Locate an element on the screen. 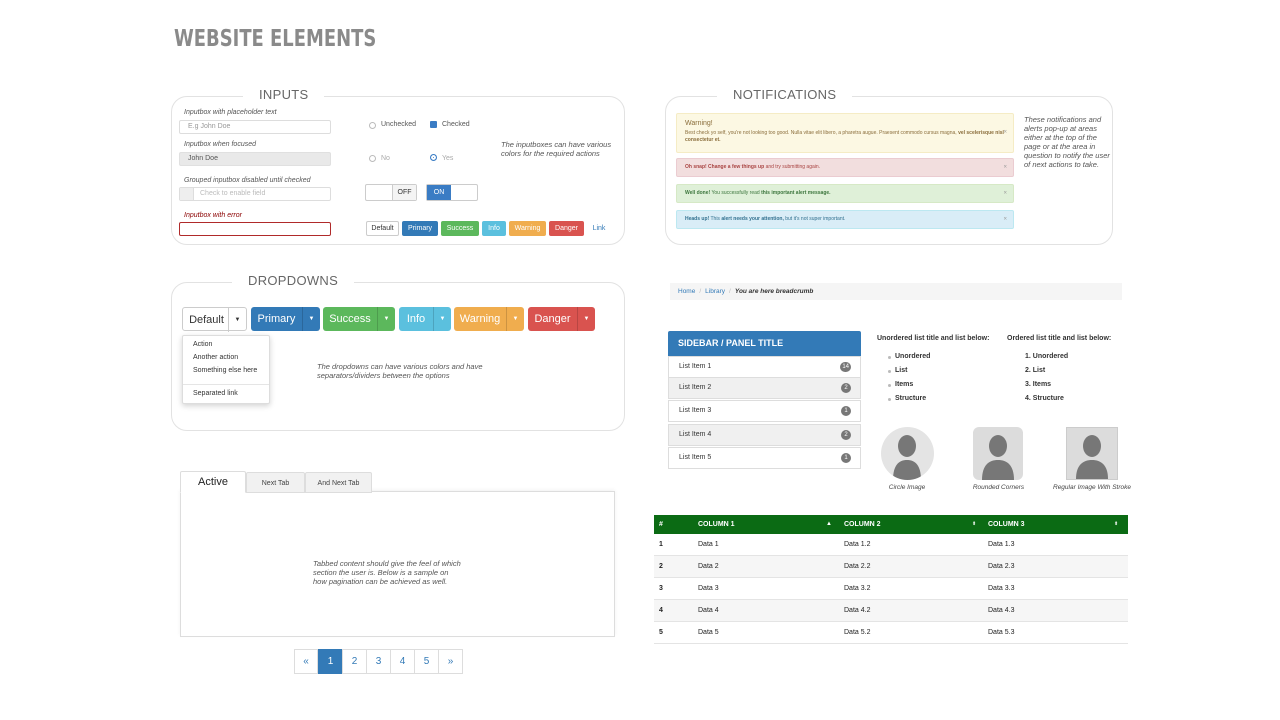 This screenshot has width=1280, height=720. info-dropdown: Info ▼ is located at coordinates (425, 319).